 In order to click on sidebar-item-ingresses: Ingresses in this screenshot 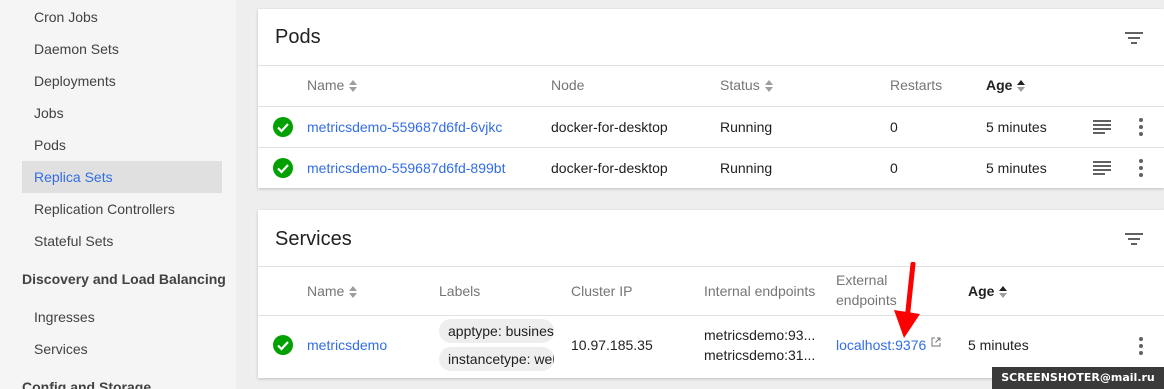, I will do `click(122, 317)`.